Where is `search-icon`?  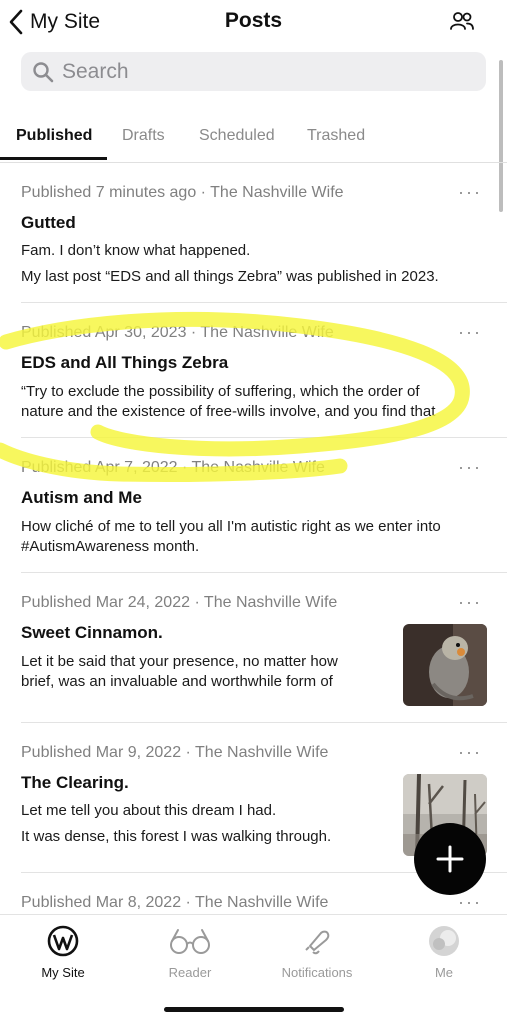 search-icon is located at coordinates (43, 71).